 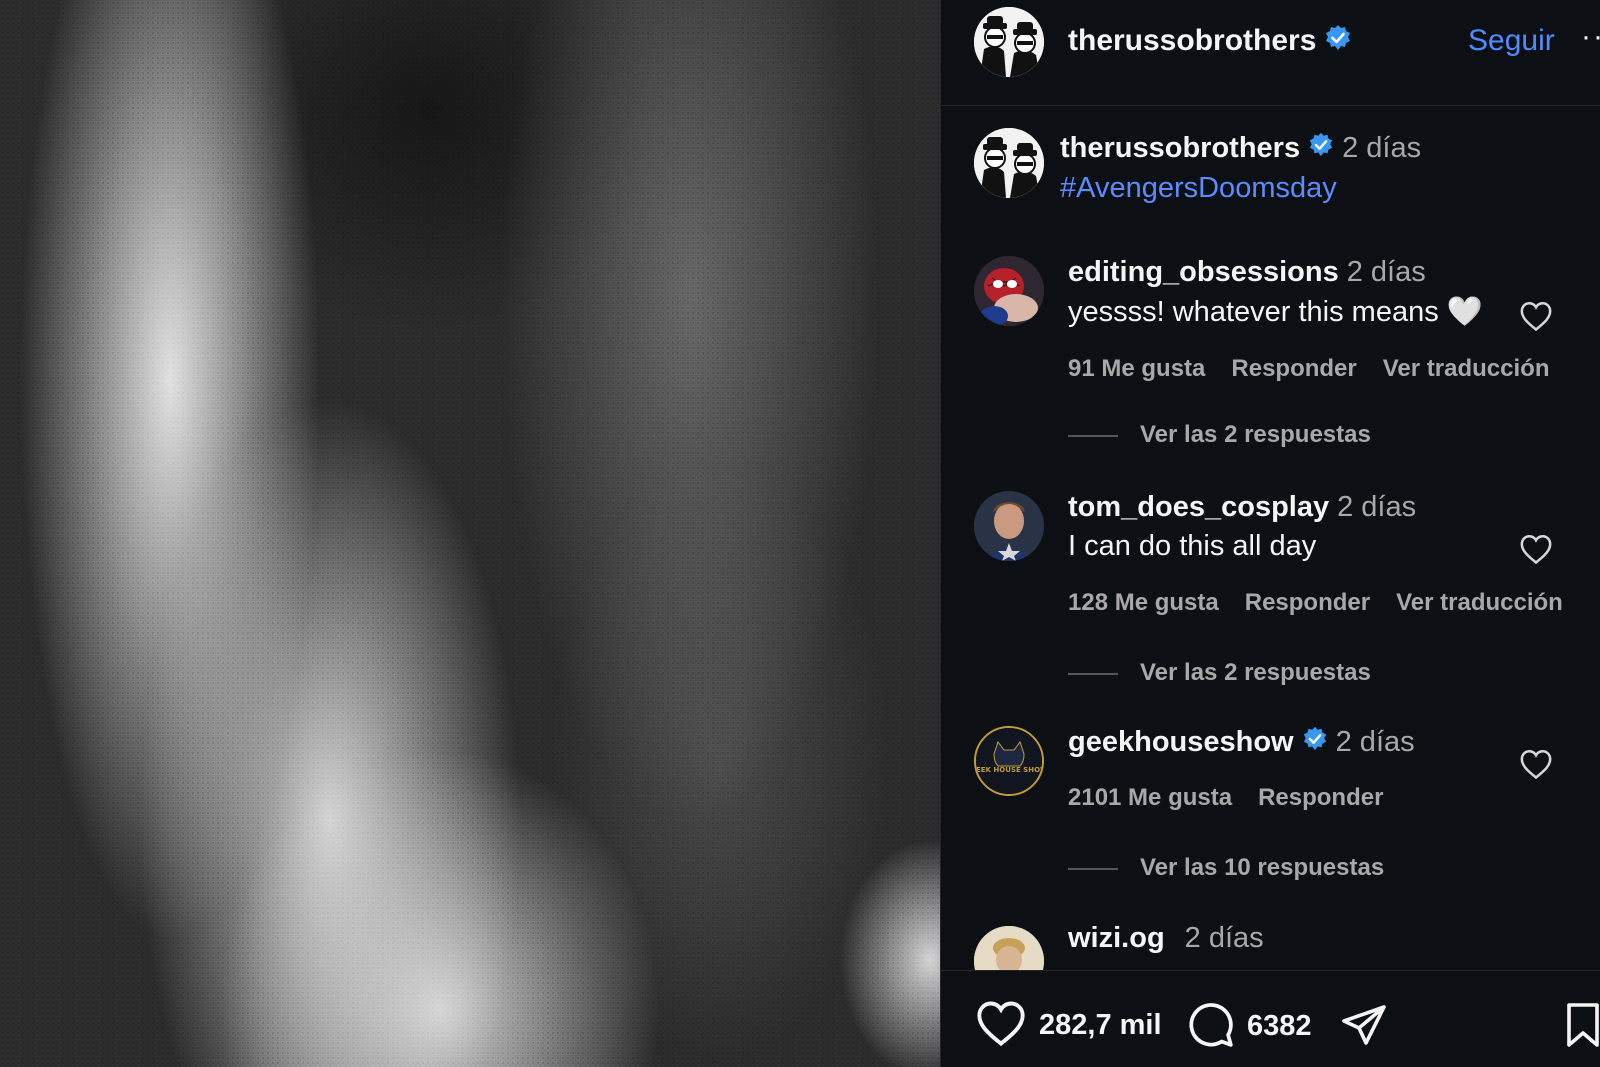 What do you see at coordinates (1143, 602) in the screenshot?
I see `comment-likes-link: 128 Me gusta` at bounding box center [1143, 602].